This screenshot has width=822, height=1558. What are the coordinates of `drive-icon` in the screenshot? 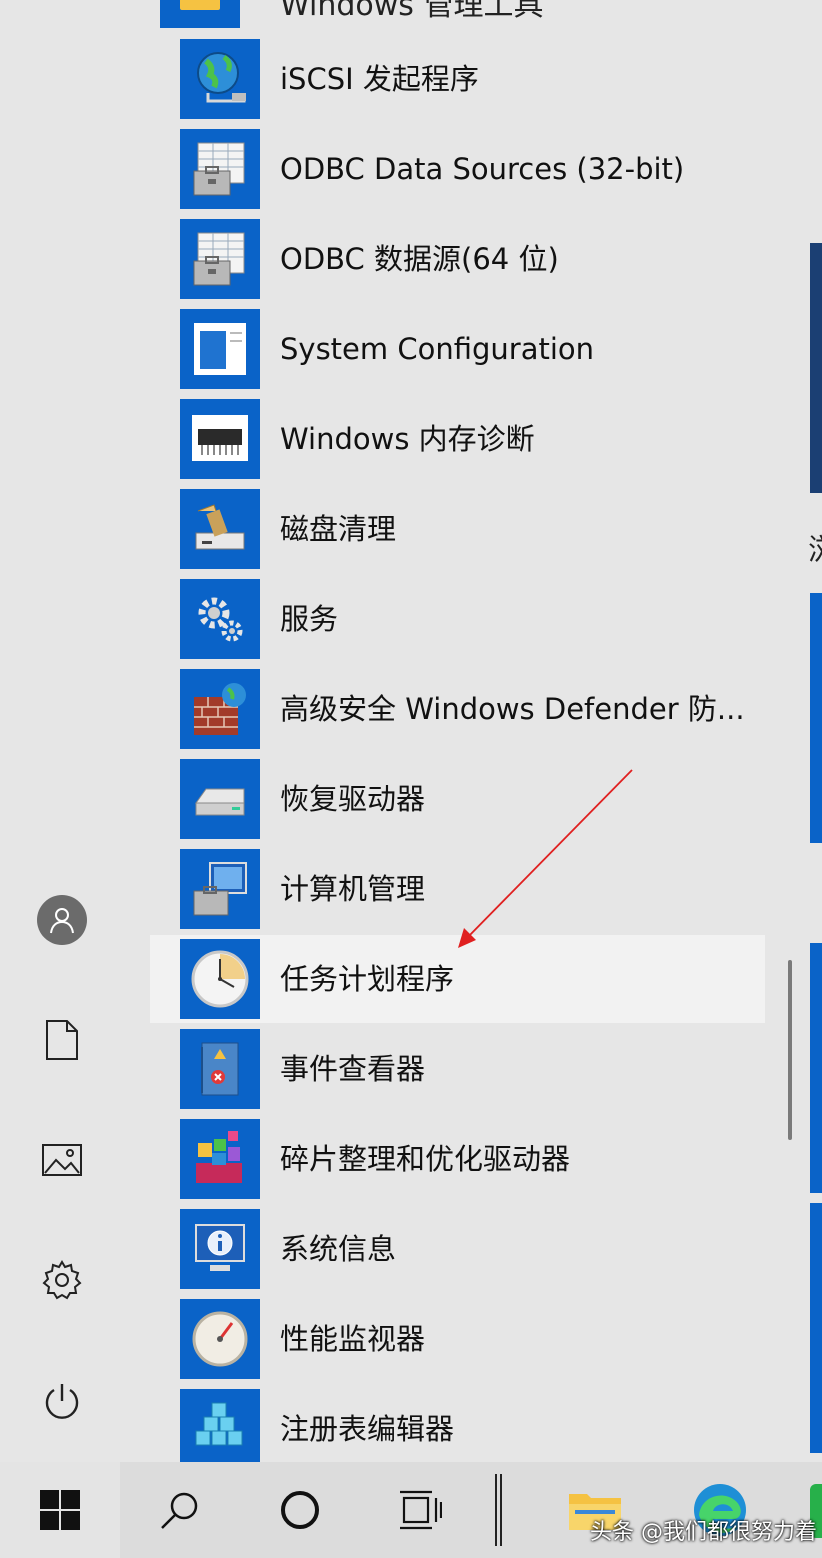 It's located at (220, 802).